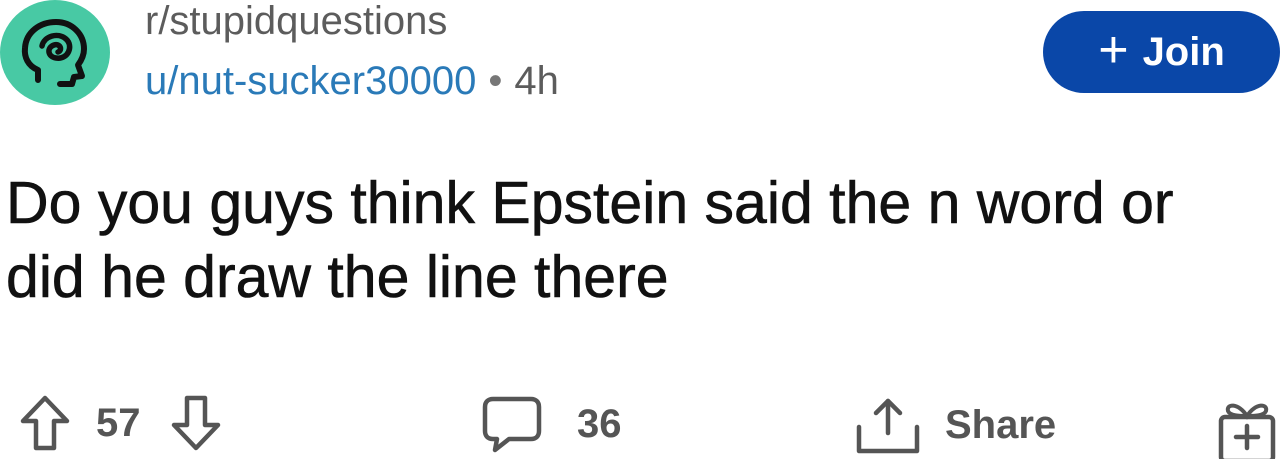 Image resolution: width=1284 pixels, height=459 pixels. I want to click on share-label: Share, so click(1001, 425).